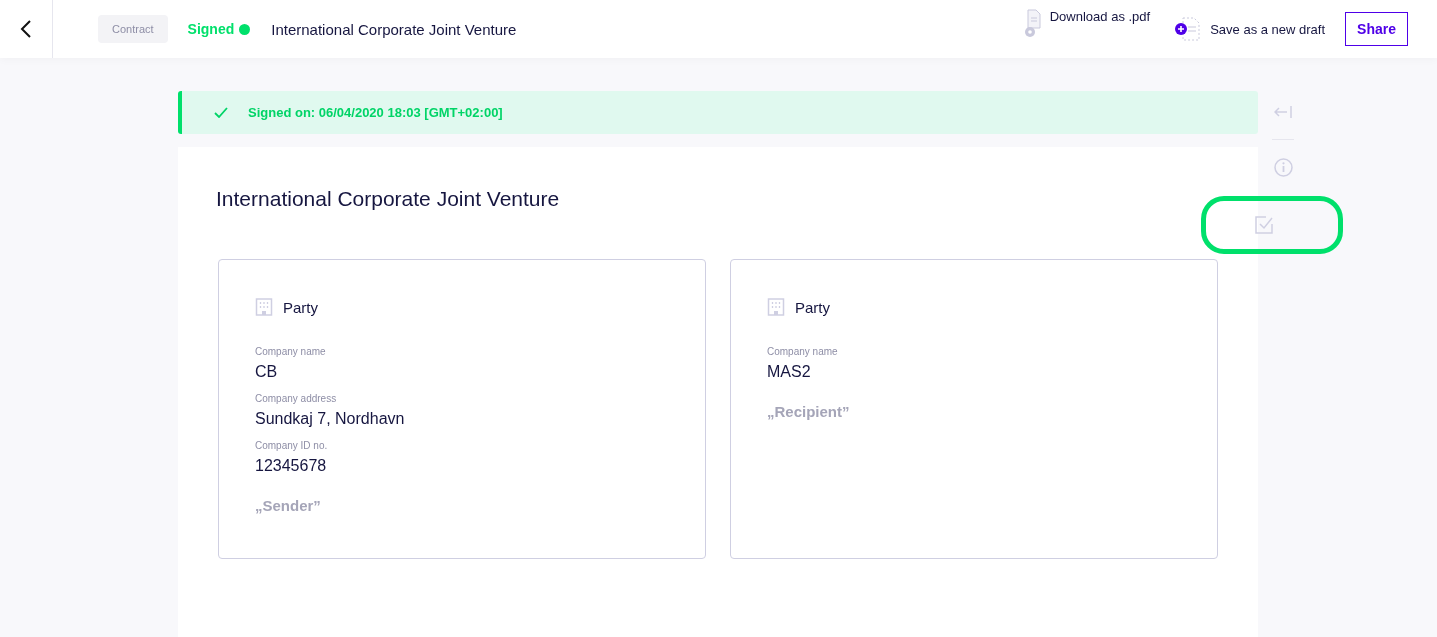 The width and height of the screenshot is (1437, 637). Describe the element at coordinates (1283, 112) in the screenshot. I see `arrow-left-bar-icon` at that location.